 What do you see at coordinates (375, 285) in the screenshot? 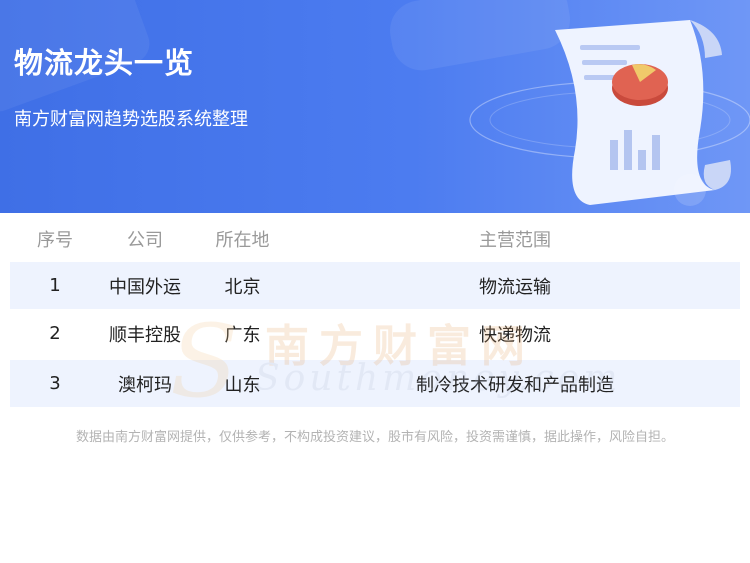
I see `table-row: 1 中国外运 北京 物流运输` at bounding box center [375, 285].